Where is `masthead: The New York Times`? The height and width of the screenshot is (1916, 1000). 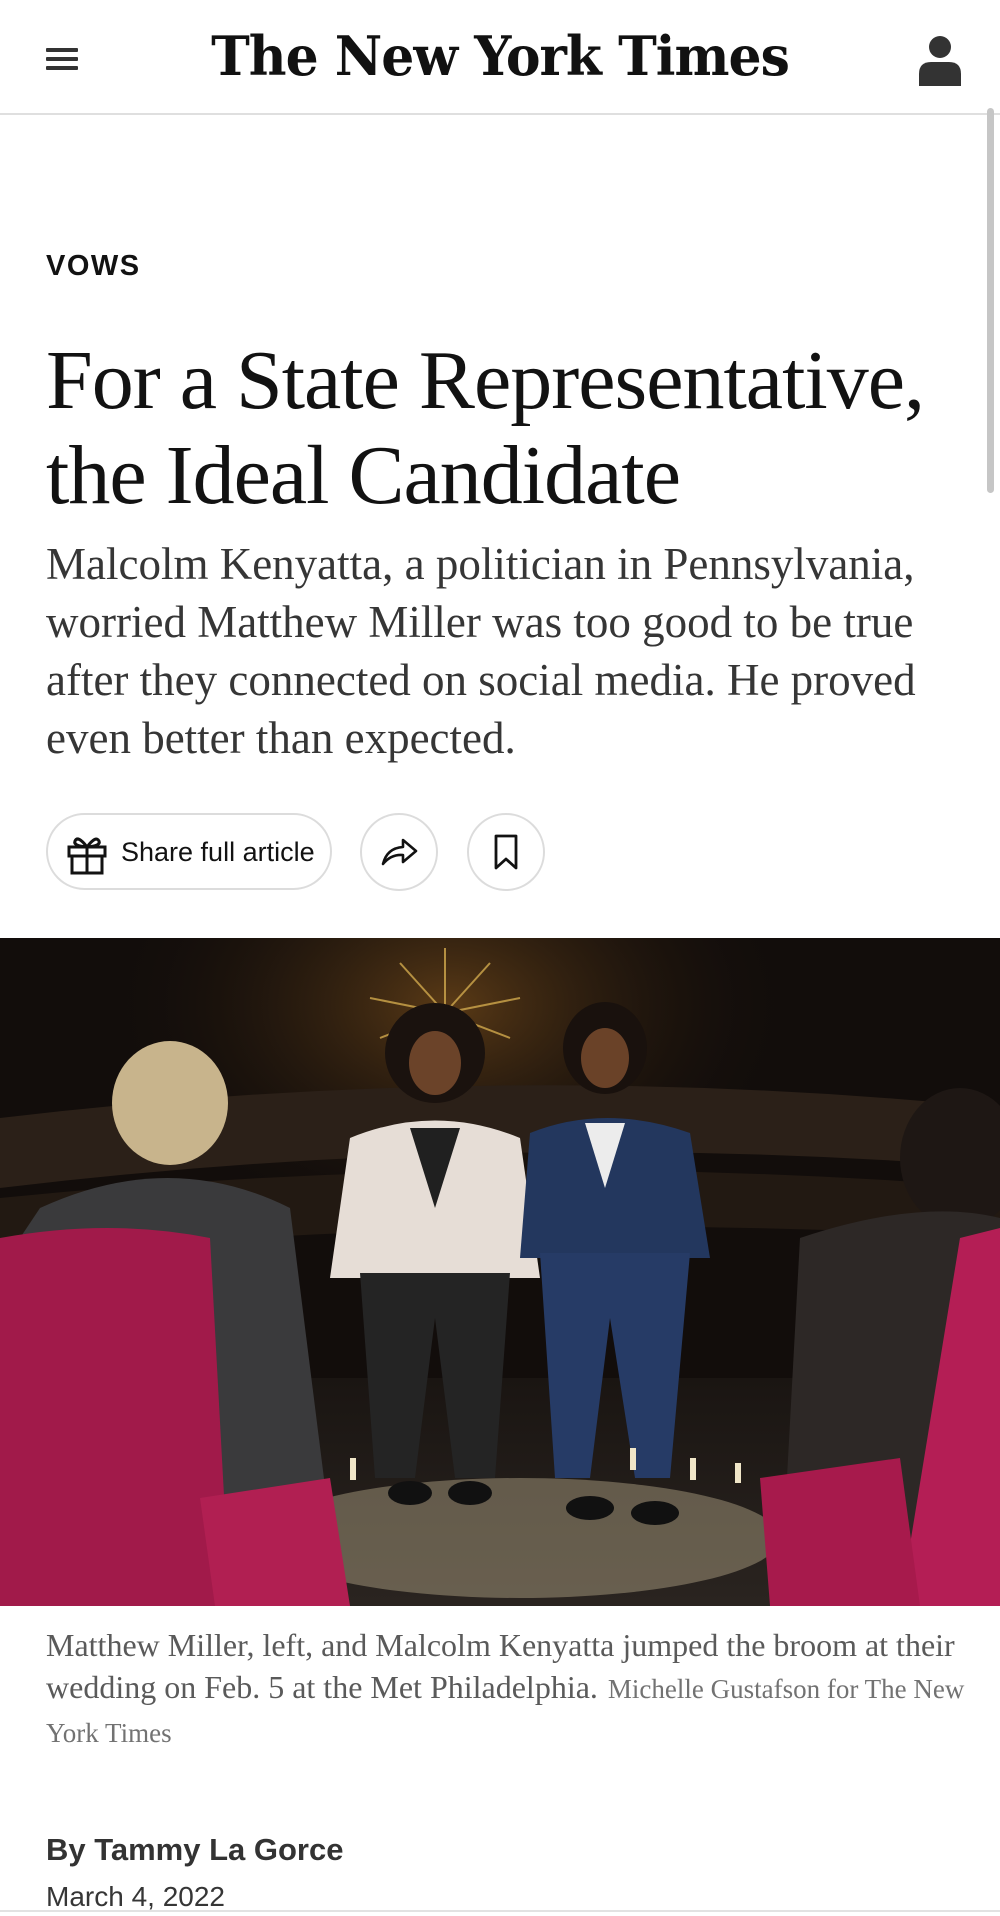
masthead: The New York Times is located at coordinates (500, 57).